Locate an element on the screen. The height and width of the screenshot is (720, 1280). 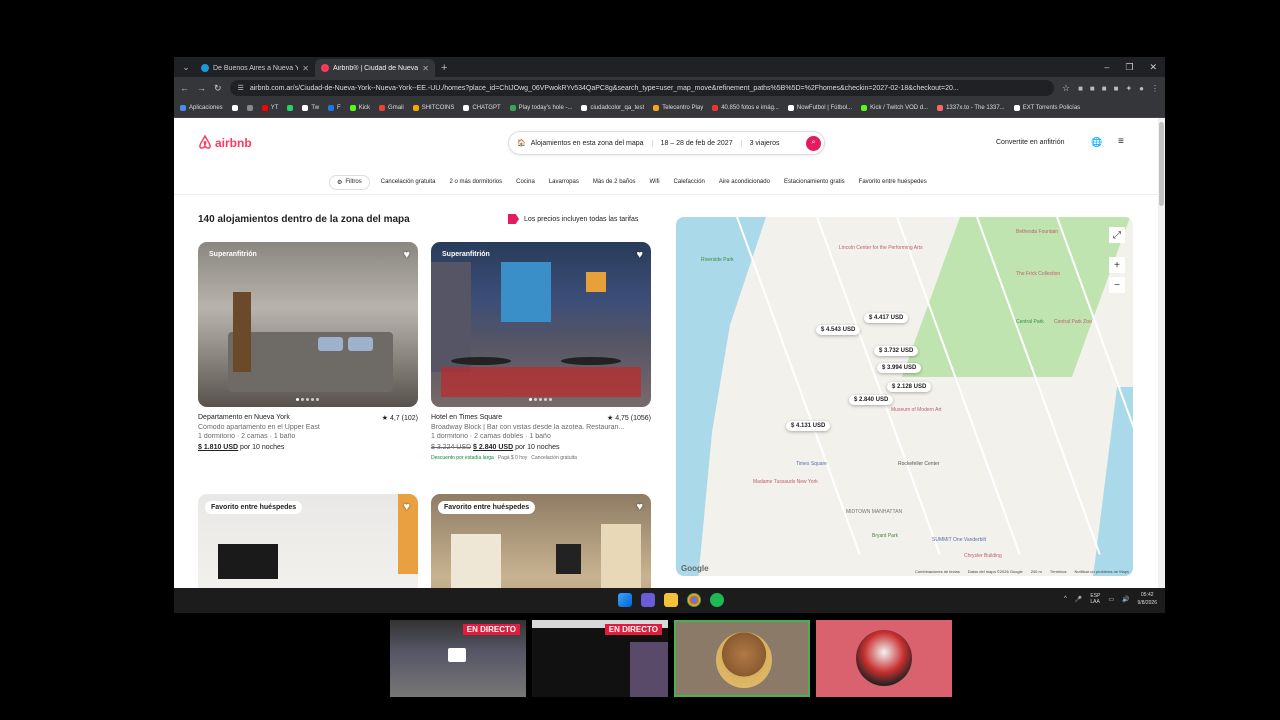
bookmark-whatsapp is located at coordinates (290, 108).